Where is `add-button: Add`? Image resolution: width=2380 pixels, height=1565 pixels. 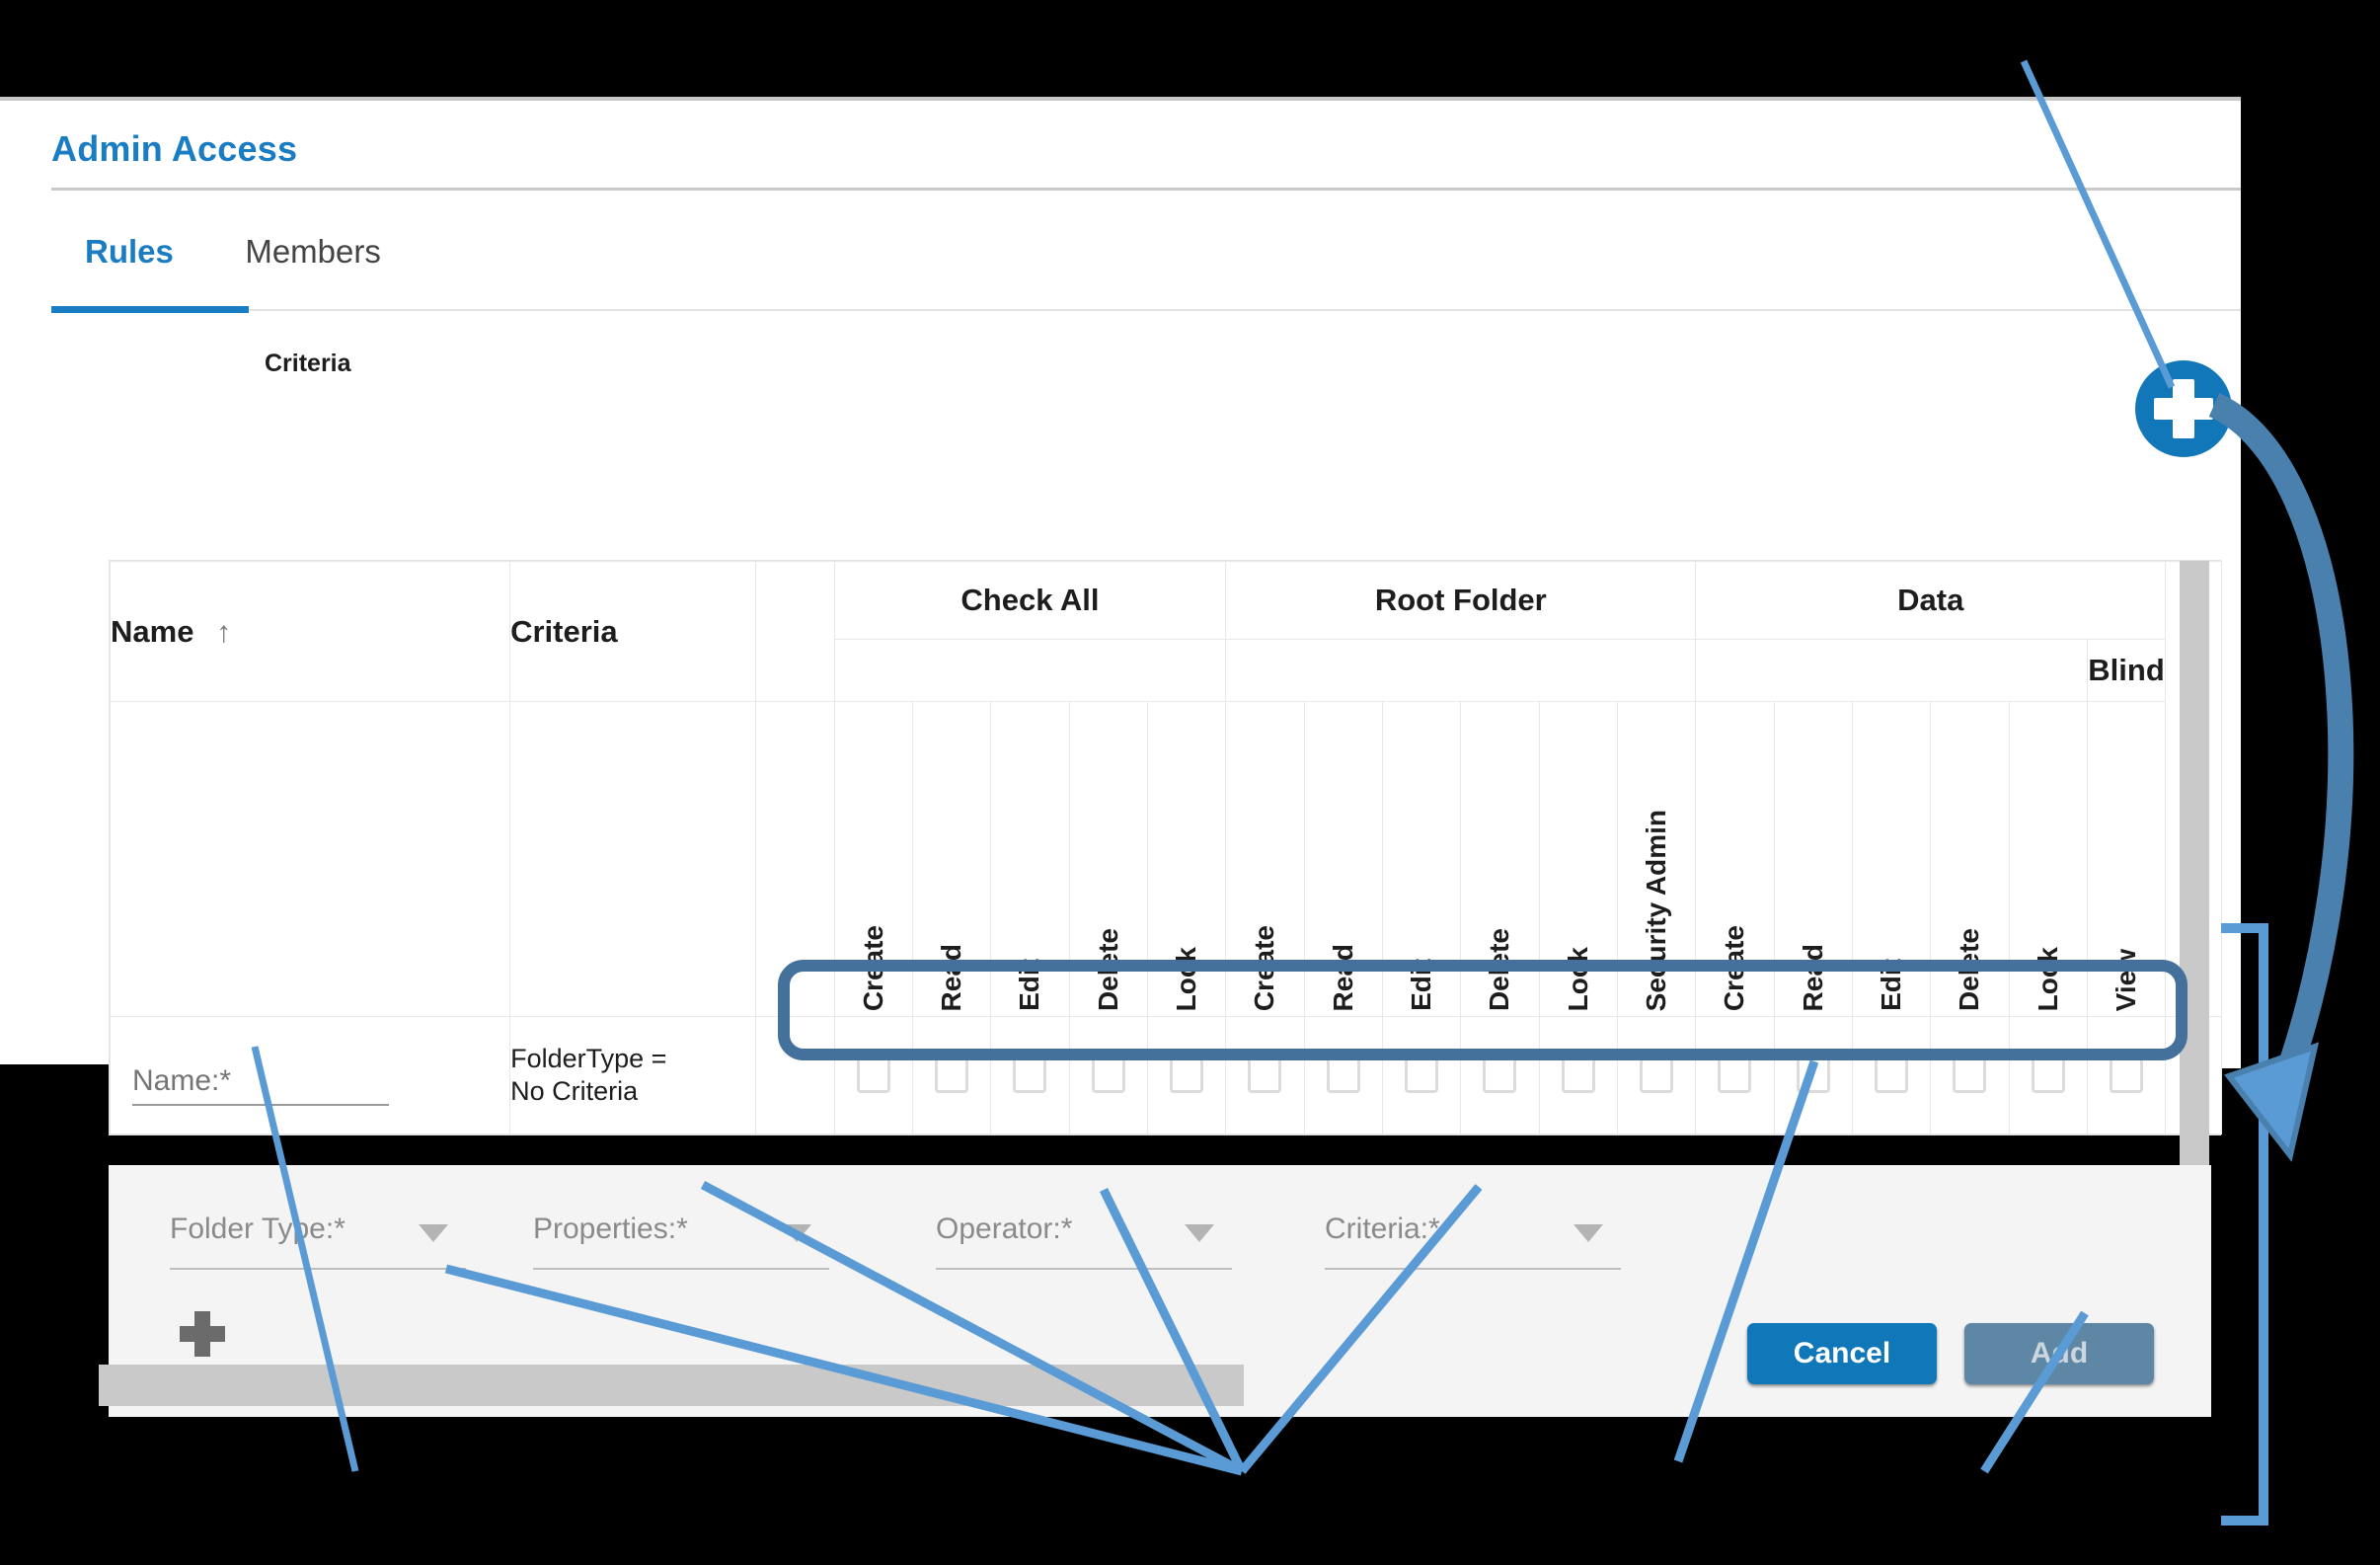
add-button: Add is located at coordinates (2059, 1353).